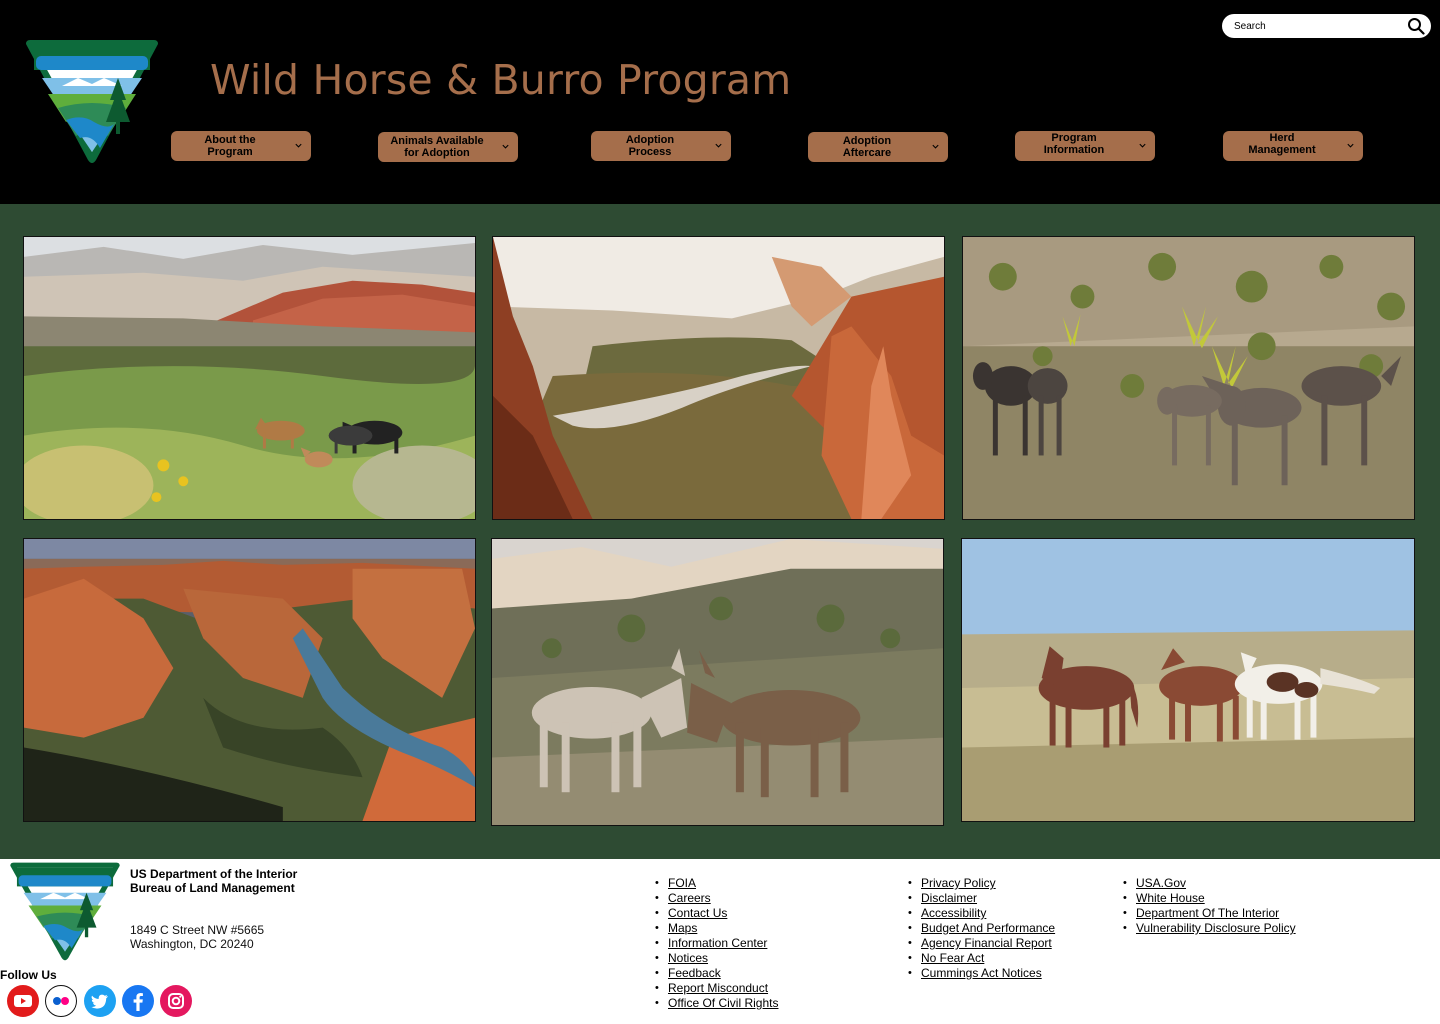 This screenshot has height=1024, width=1440. What do you see at coordinates (230, 140) in the screenshot?
I see `nav-label-line1: About the` at bounding box center [230, 140].